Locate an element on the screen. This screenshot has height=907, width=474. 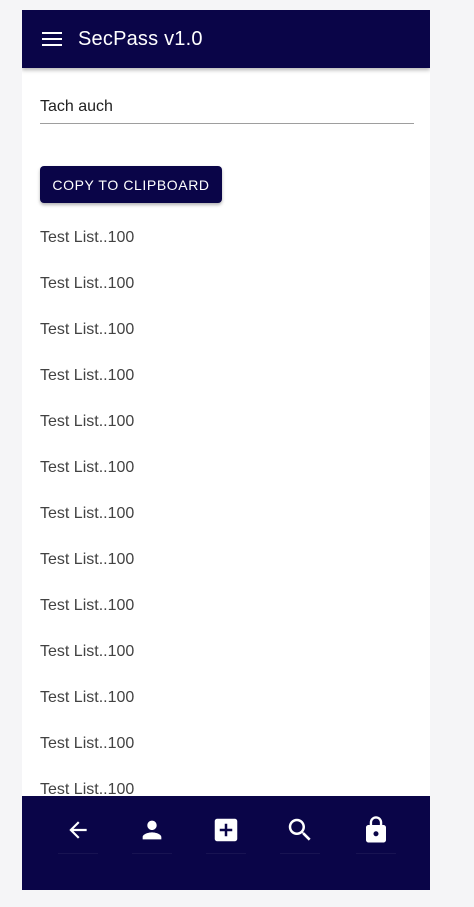
copy-to-clipboard-button: COPY TO CLIPBOARD is located at coordinates (131, 184).